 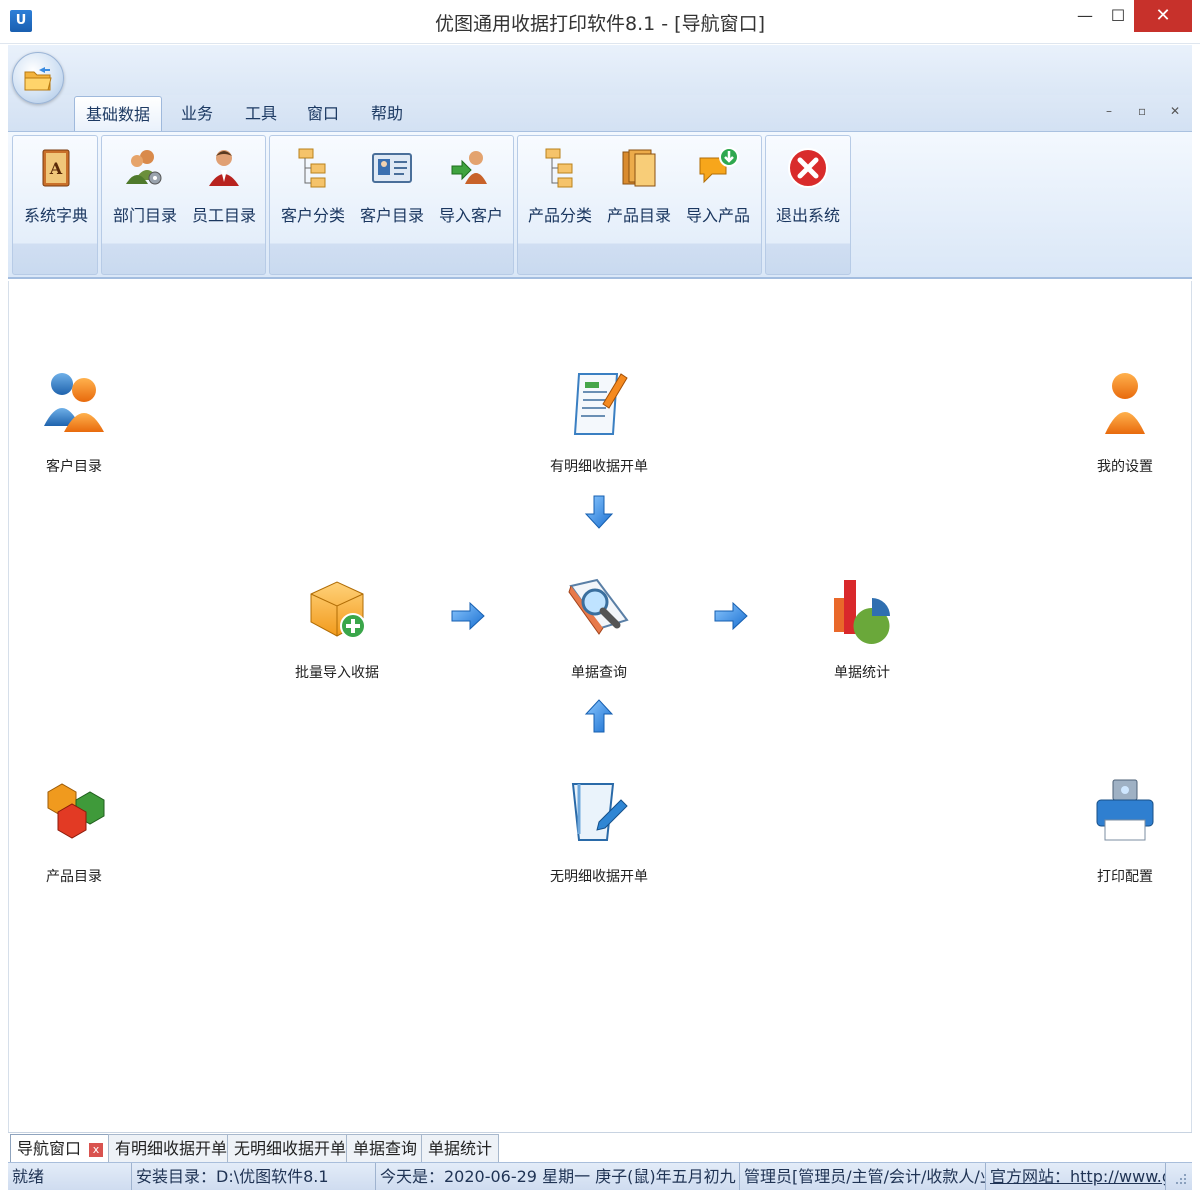 What do you see at coordinates (96, 1149) in the screenshot?
I see `close-tab-icon: x` at bounding box center [96, 1149].